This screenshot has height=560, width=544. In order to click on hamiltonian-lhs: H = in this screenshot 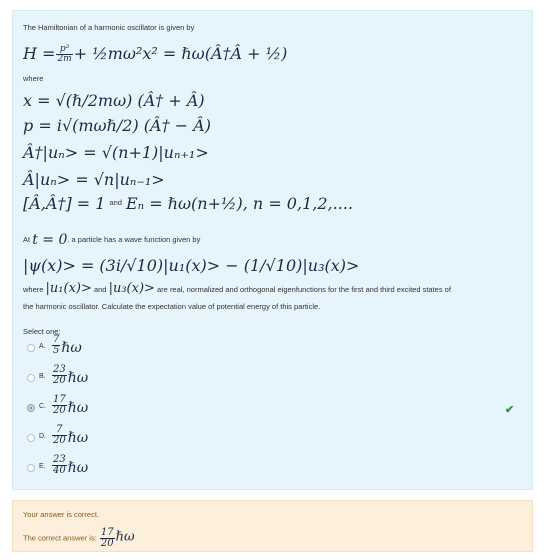, I will do `click(39, 53)`.